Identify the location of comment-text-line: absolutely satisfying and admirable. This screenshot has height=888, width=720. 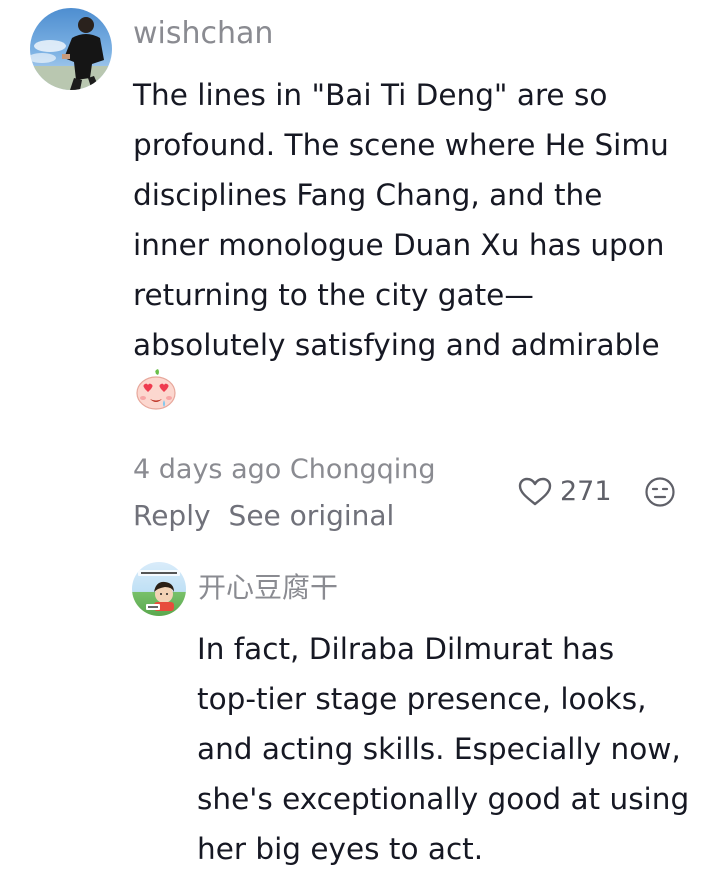
(396, 345).